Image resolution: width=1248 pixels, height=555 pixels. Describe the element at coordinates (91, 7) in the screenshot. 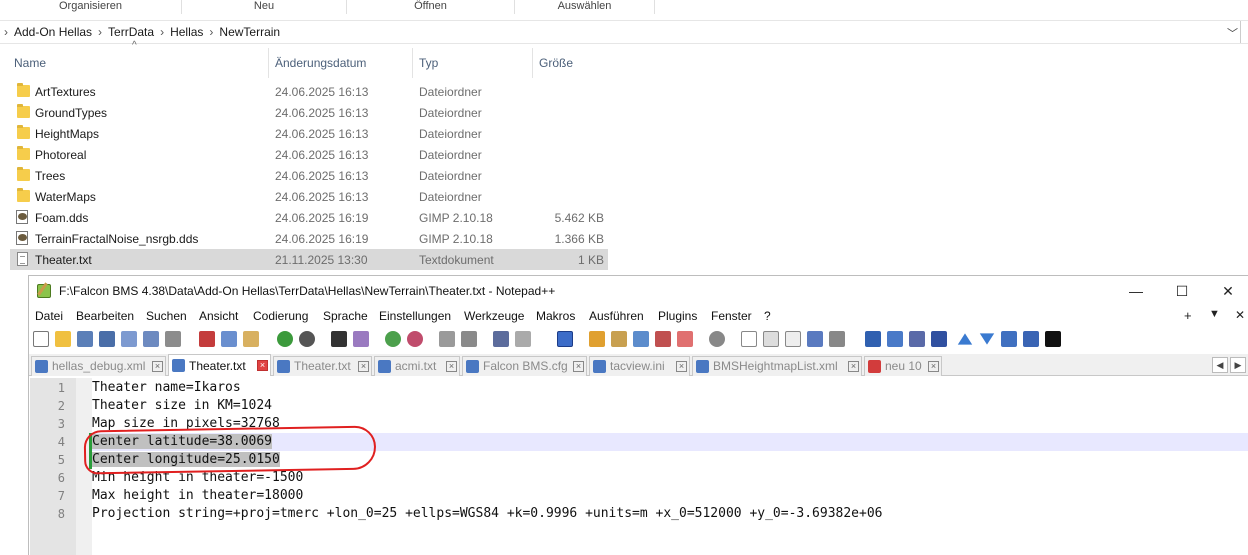

I see `ribbon-organize: Organisieren` at that location.